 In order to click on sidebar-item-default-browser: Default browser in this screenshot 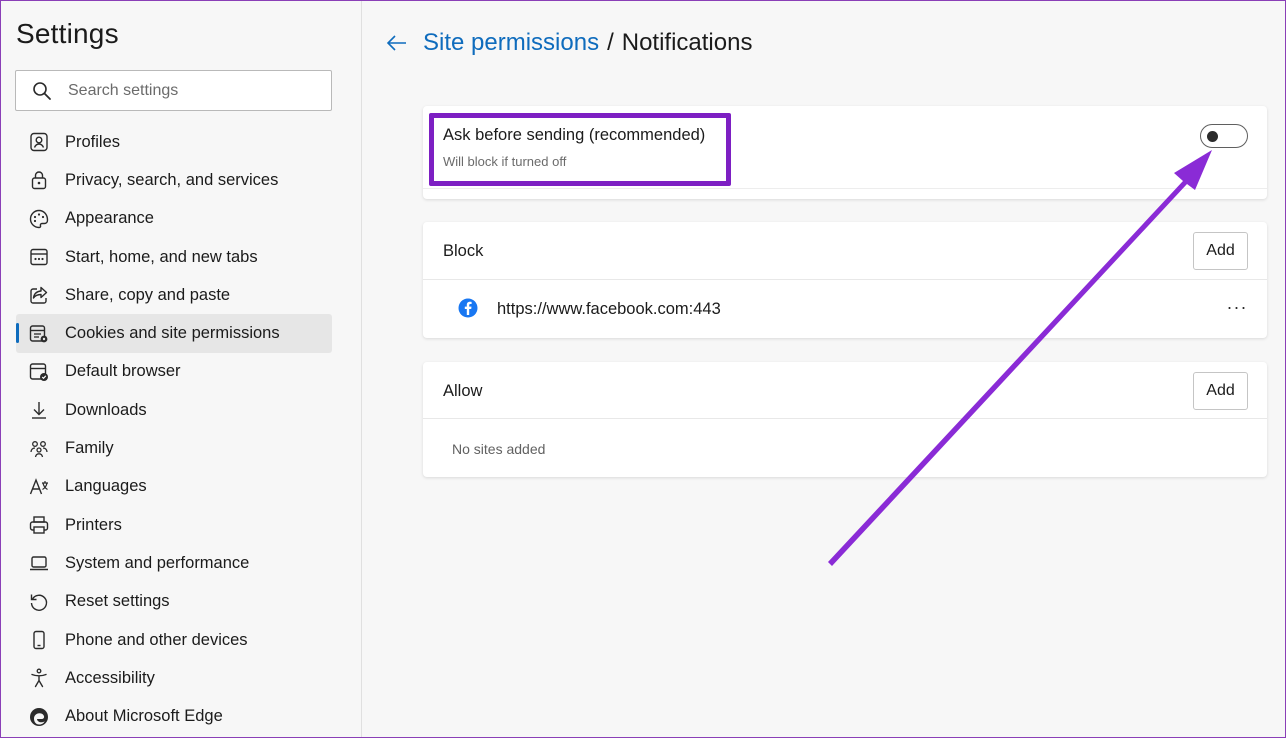, I will do `click(174, 372)`.